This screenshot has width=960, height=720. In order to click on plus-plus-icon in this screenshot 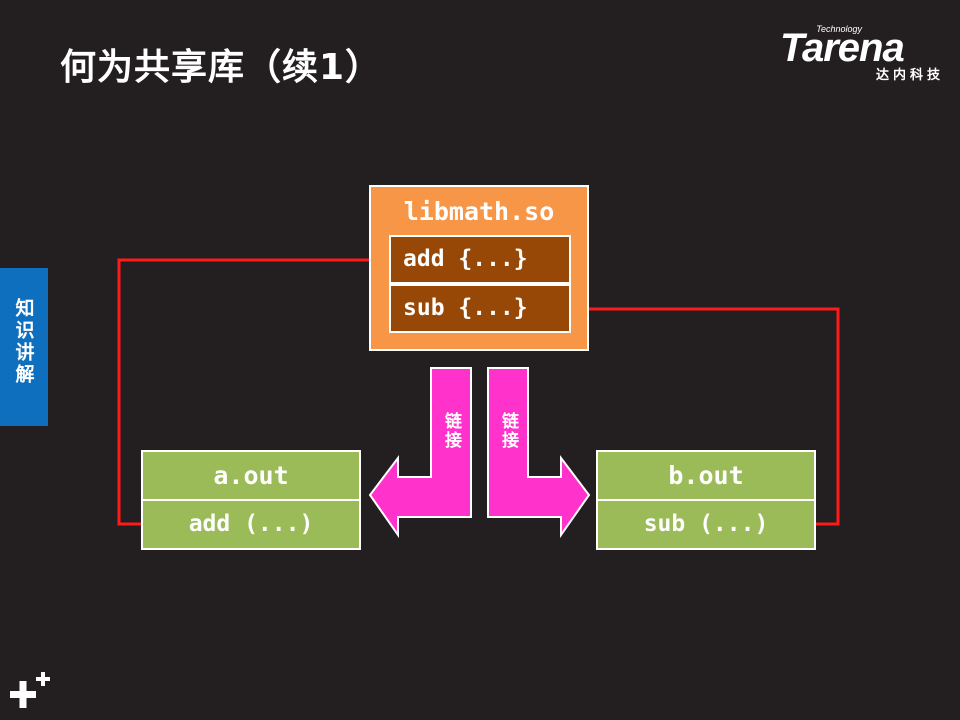, I will do `click(30, 690)`.